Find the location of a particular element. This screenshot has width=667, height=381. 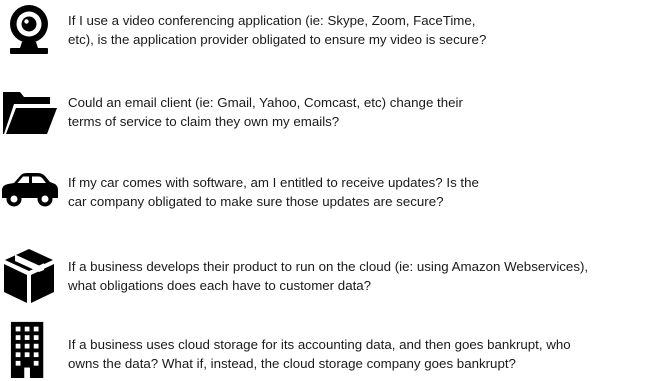

office-building-icon is located at coordinates (29, 349).